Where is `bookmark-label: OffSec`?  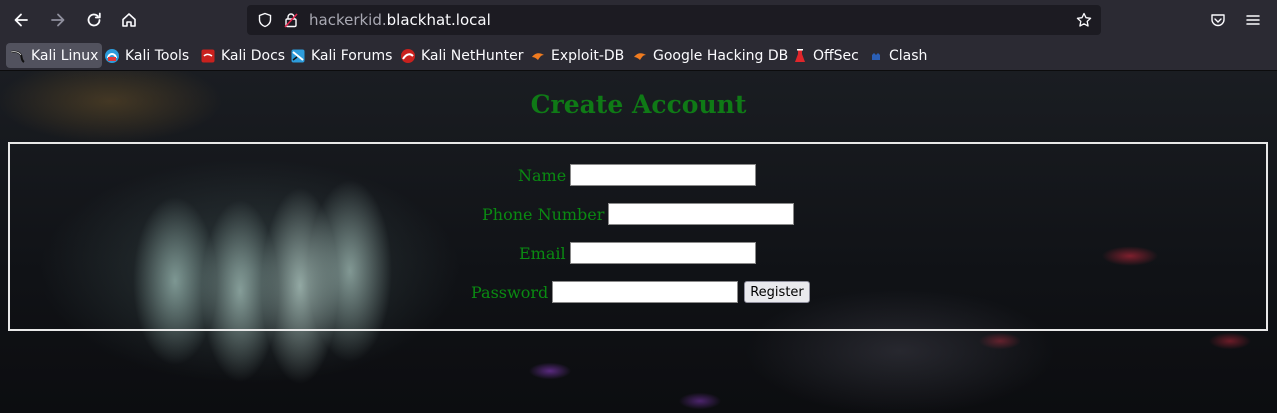
bookmark-label: OffSec is located at coordinates (836, 55).